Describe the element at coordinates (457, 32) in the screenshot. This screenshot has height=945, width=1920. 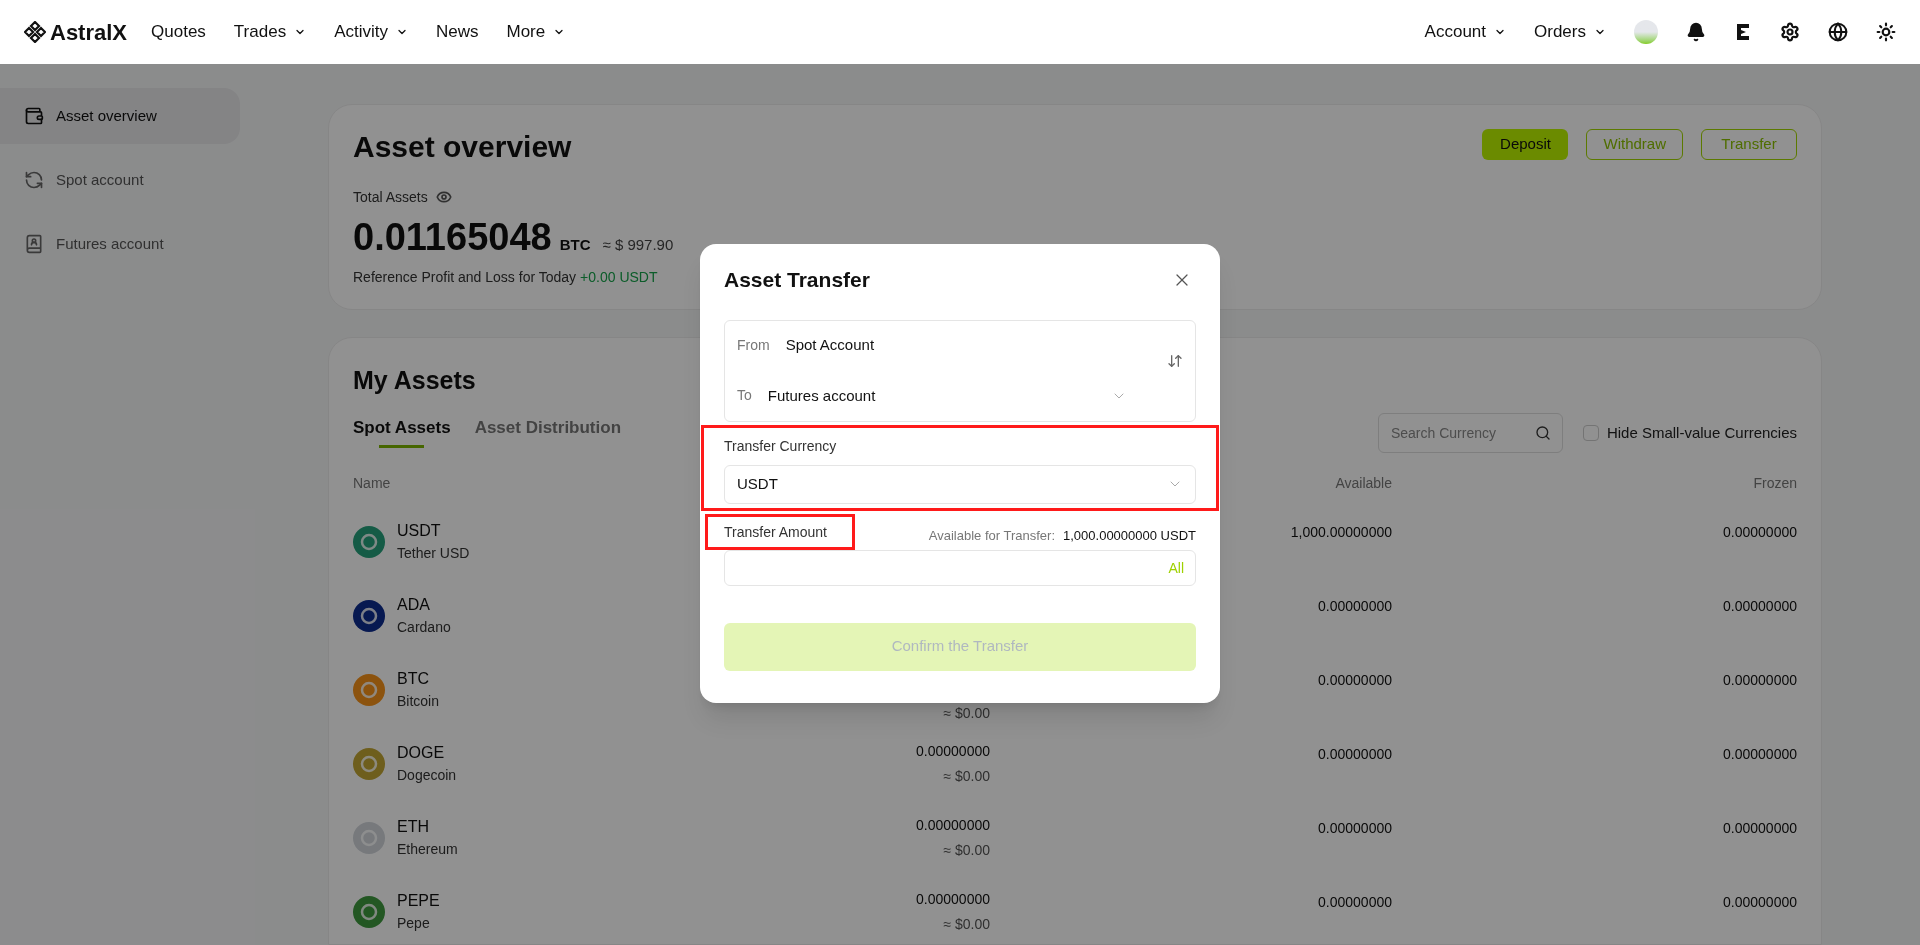
I see `nav-item: News` at that location.